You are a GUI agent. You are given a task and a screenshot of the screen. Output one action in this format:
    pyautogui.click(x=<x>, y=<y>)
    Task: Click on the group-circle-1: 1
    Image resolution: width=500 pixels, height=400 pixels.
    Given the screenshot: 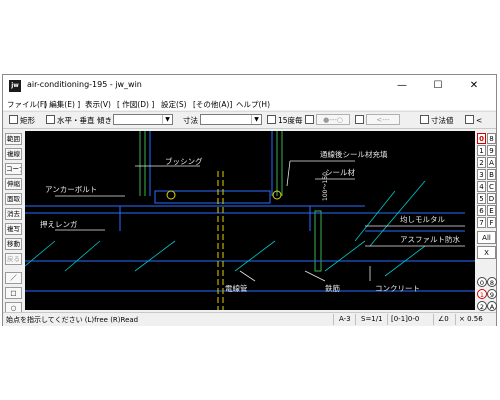 What is the action you would take?
    pyautogui.click(x=482, y=294)
    